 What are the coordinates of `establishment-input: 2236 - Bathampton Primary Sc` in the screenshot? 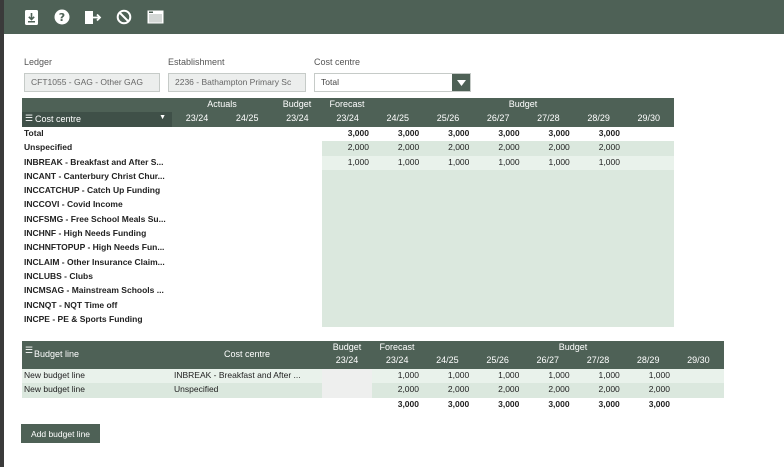 It's located at (237, 82).